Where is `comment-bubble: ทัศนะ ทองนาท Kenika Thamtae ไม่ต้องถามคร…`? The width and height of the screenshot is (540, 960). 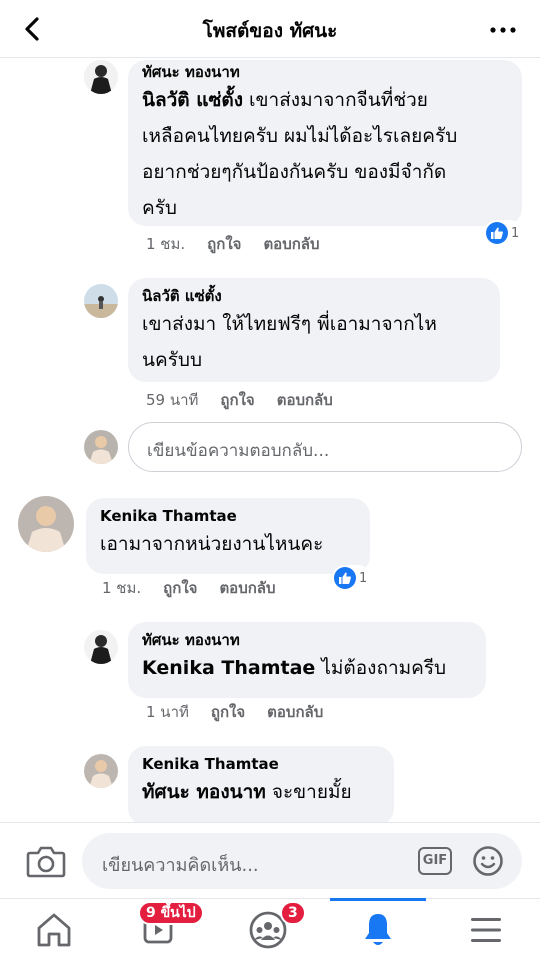 comment-bubble: ทัศนะ ทองนาท Kenika Thamtae ไม่ต้องถามคร… is located at coordinates (307, 660).